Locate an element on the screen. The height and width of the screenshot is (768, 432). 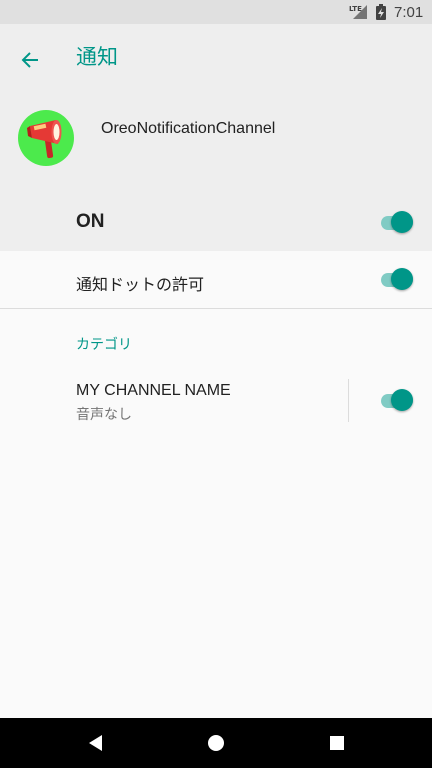
channel-name: MY CHANNEL NAME is located at coordinates (153, 390).